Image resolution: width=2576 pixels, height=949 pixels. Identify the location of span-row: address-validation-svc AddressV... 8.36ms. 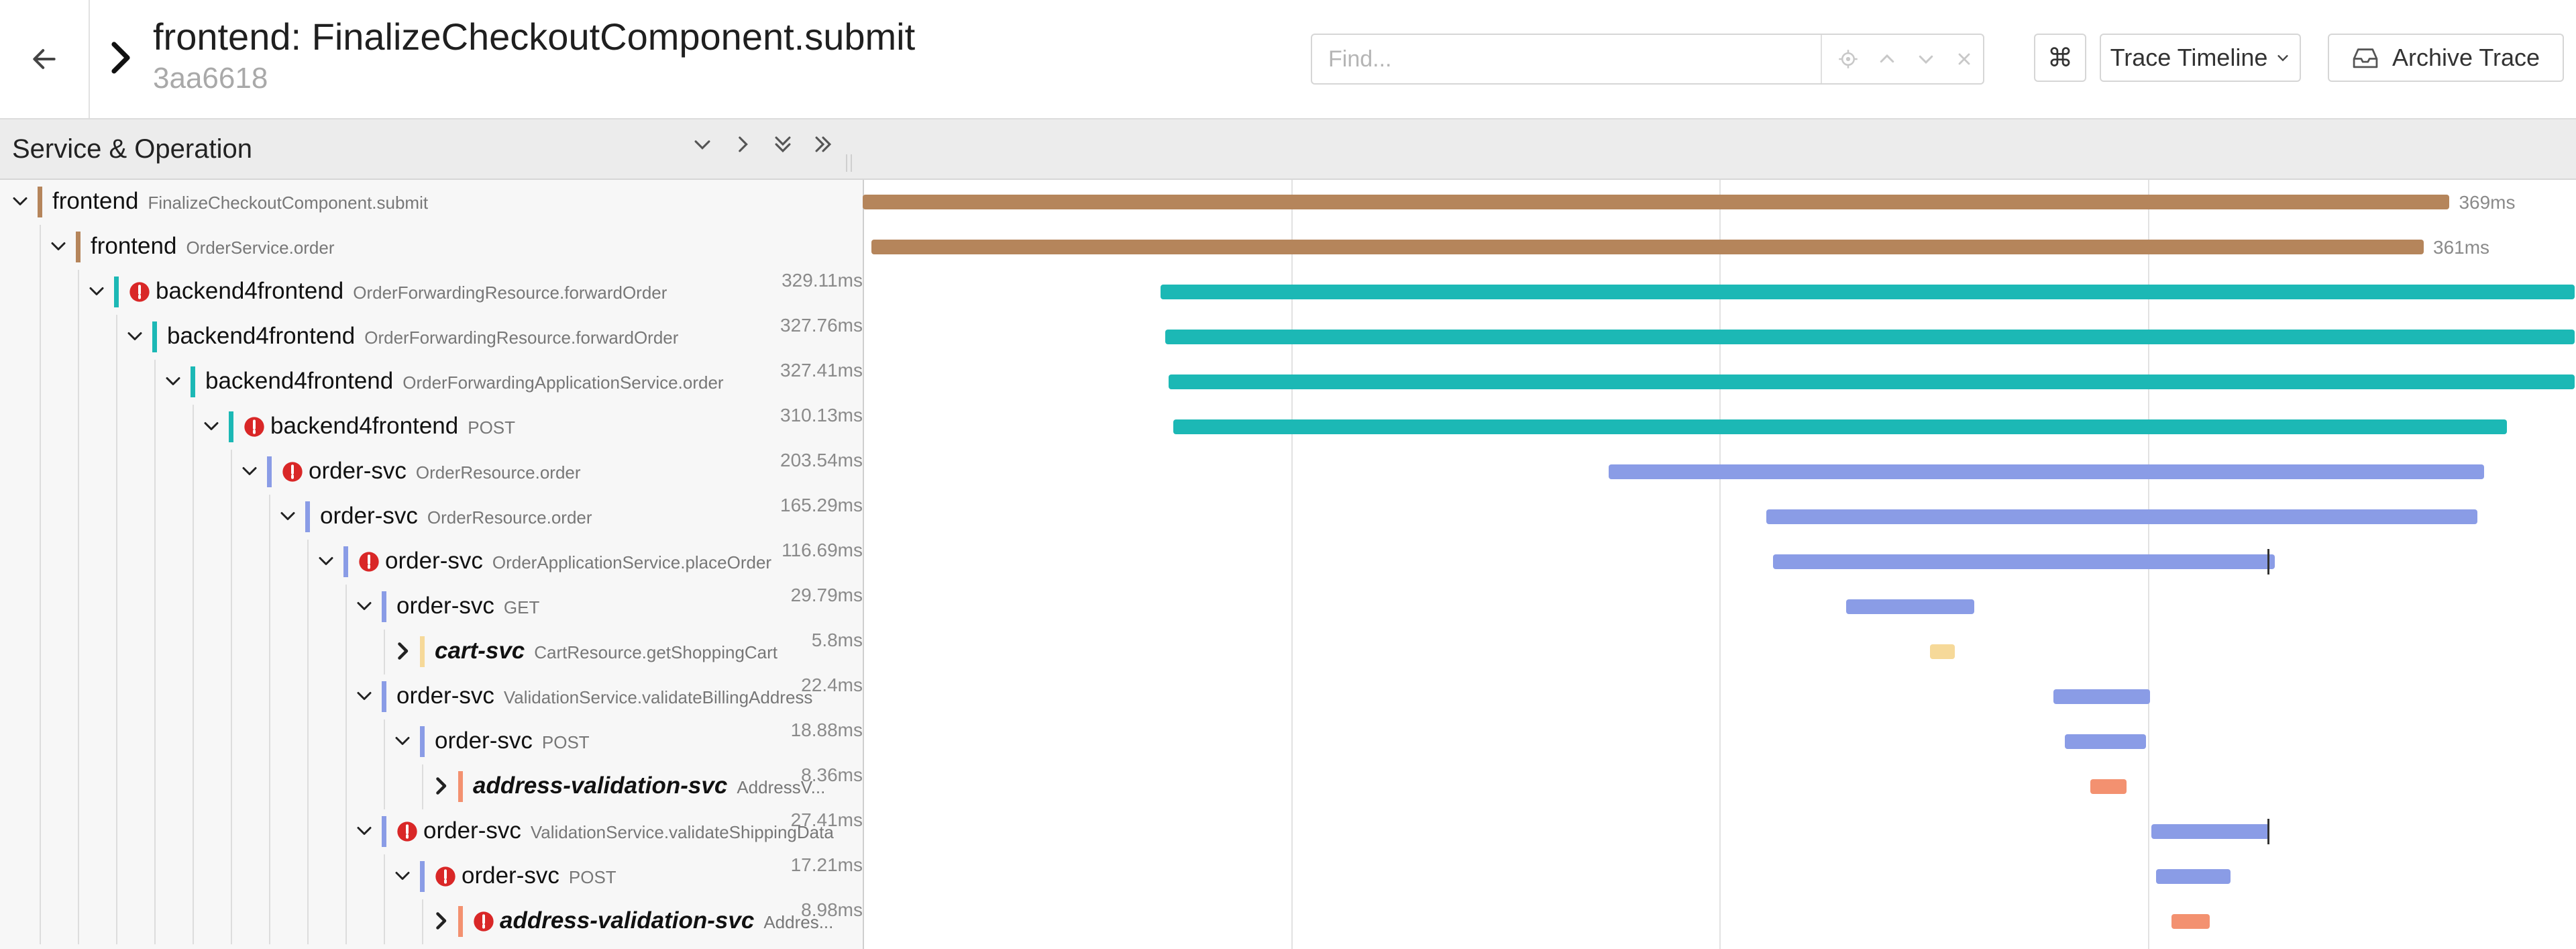
(1288, 786).